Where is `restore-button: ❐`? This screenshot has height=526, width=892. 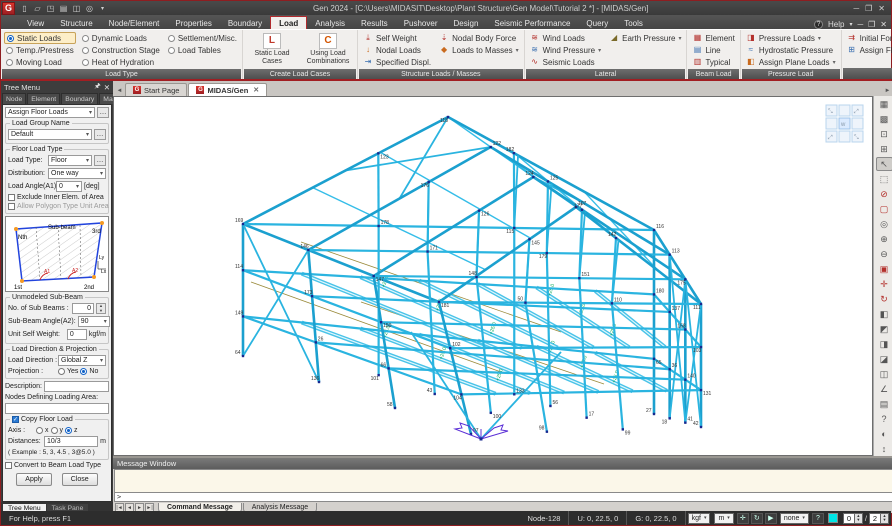
restore-button: ❐ is located at coordinates (868, 8).